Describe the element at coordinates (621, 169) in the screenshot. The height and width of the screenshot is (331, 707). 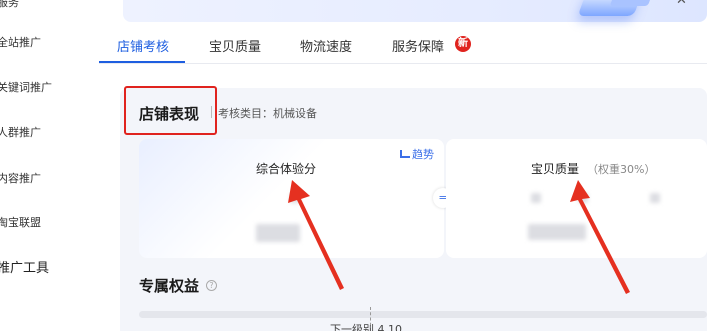
I see `item-quality-weight: （权重30%）` at that location.